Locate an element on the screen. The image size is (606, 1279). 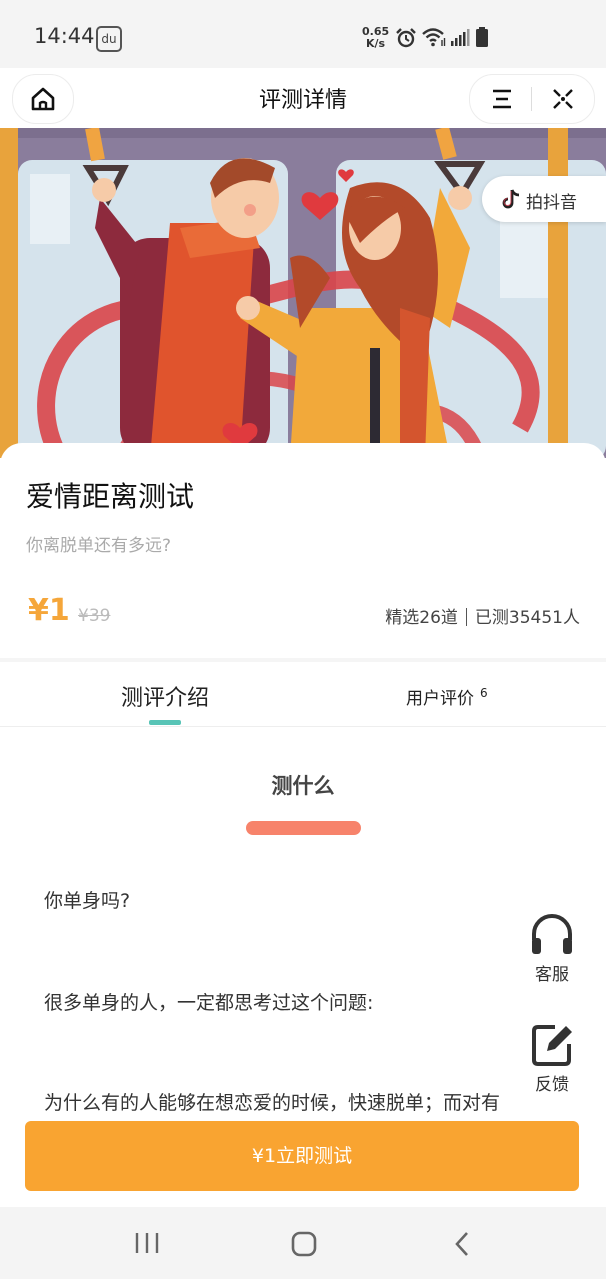
tab-intro: 测评介绍 is located at coordinates (165, 696).